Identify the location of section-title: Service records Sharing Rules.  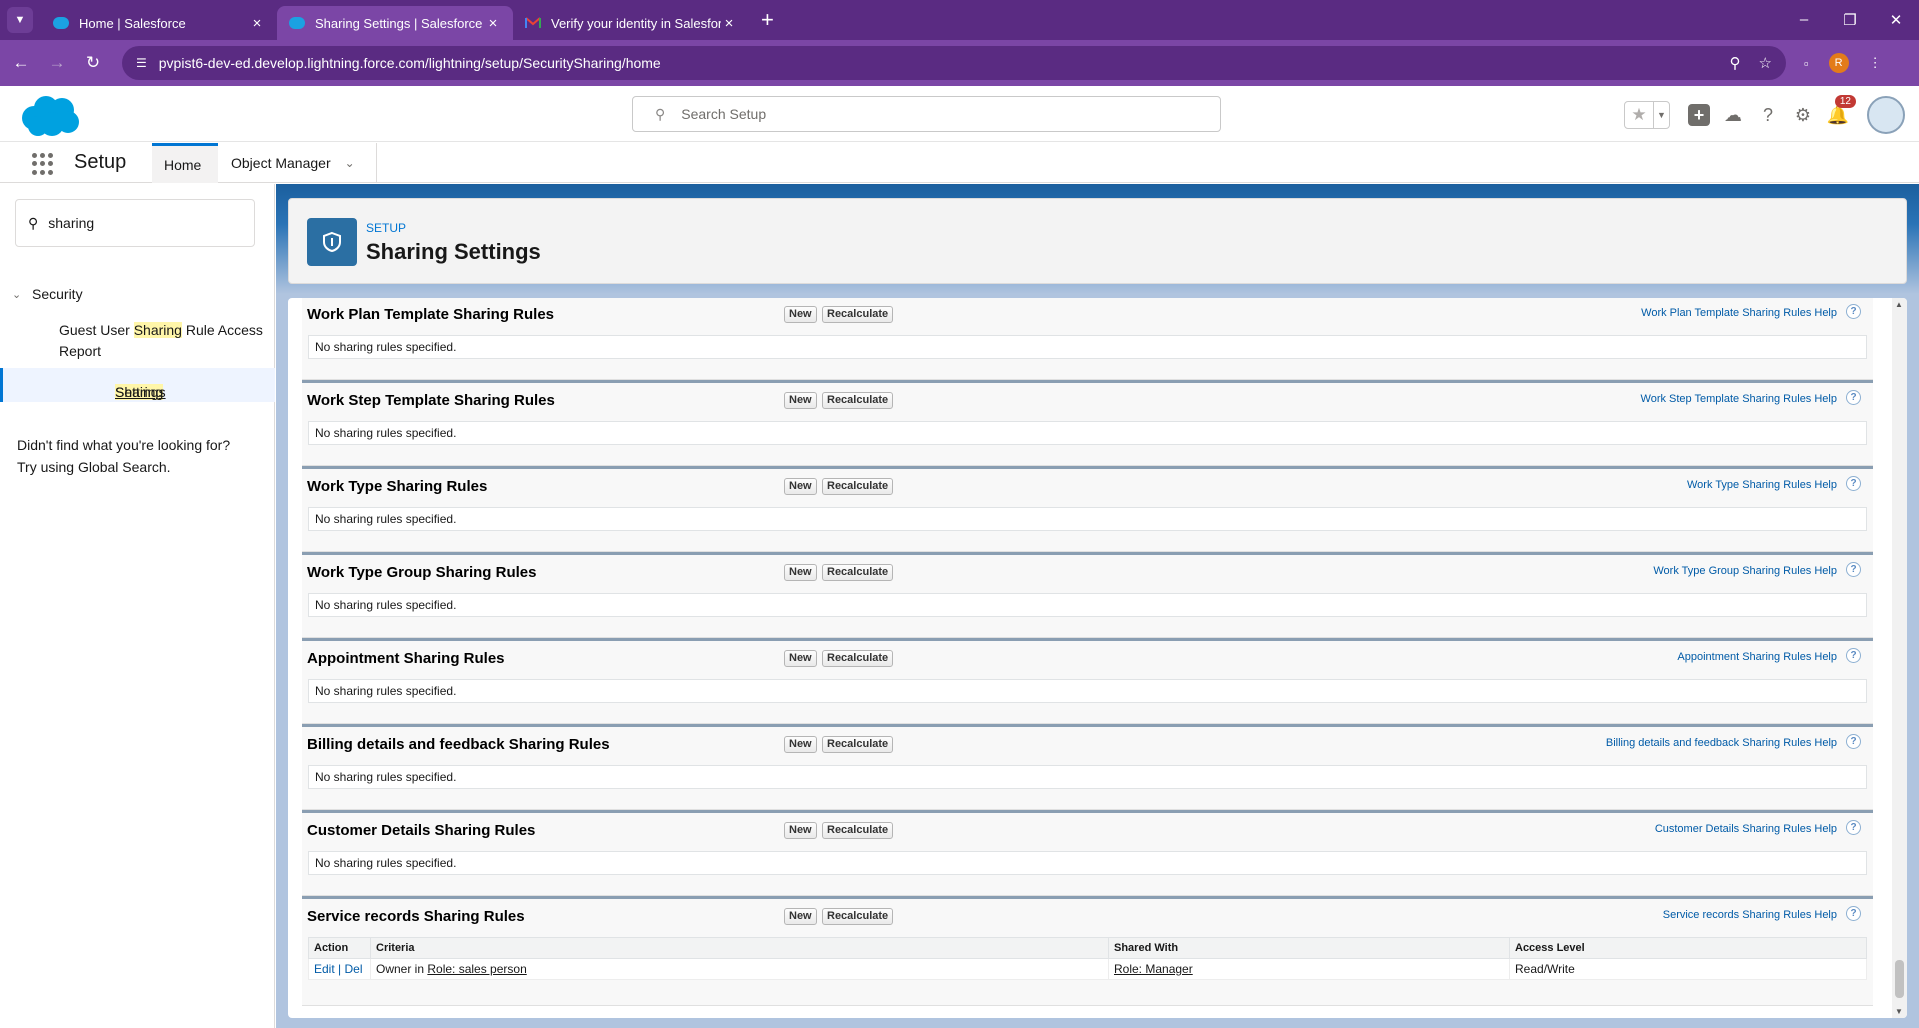
(416, 916).